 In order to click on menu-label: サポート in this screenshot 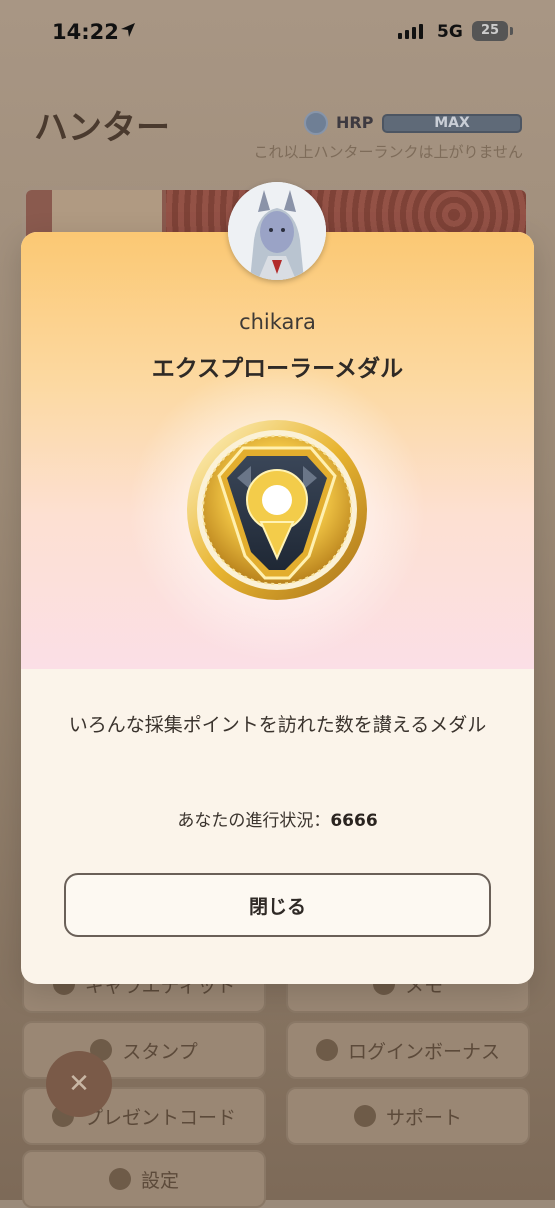, I will do `click(423, 1117)`.